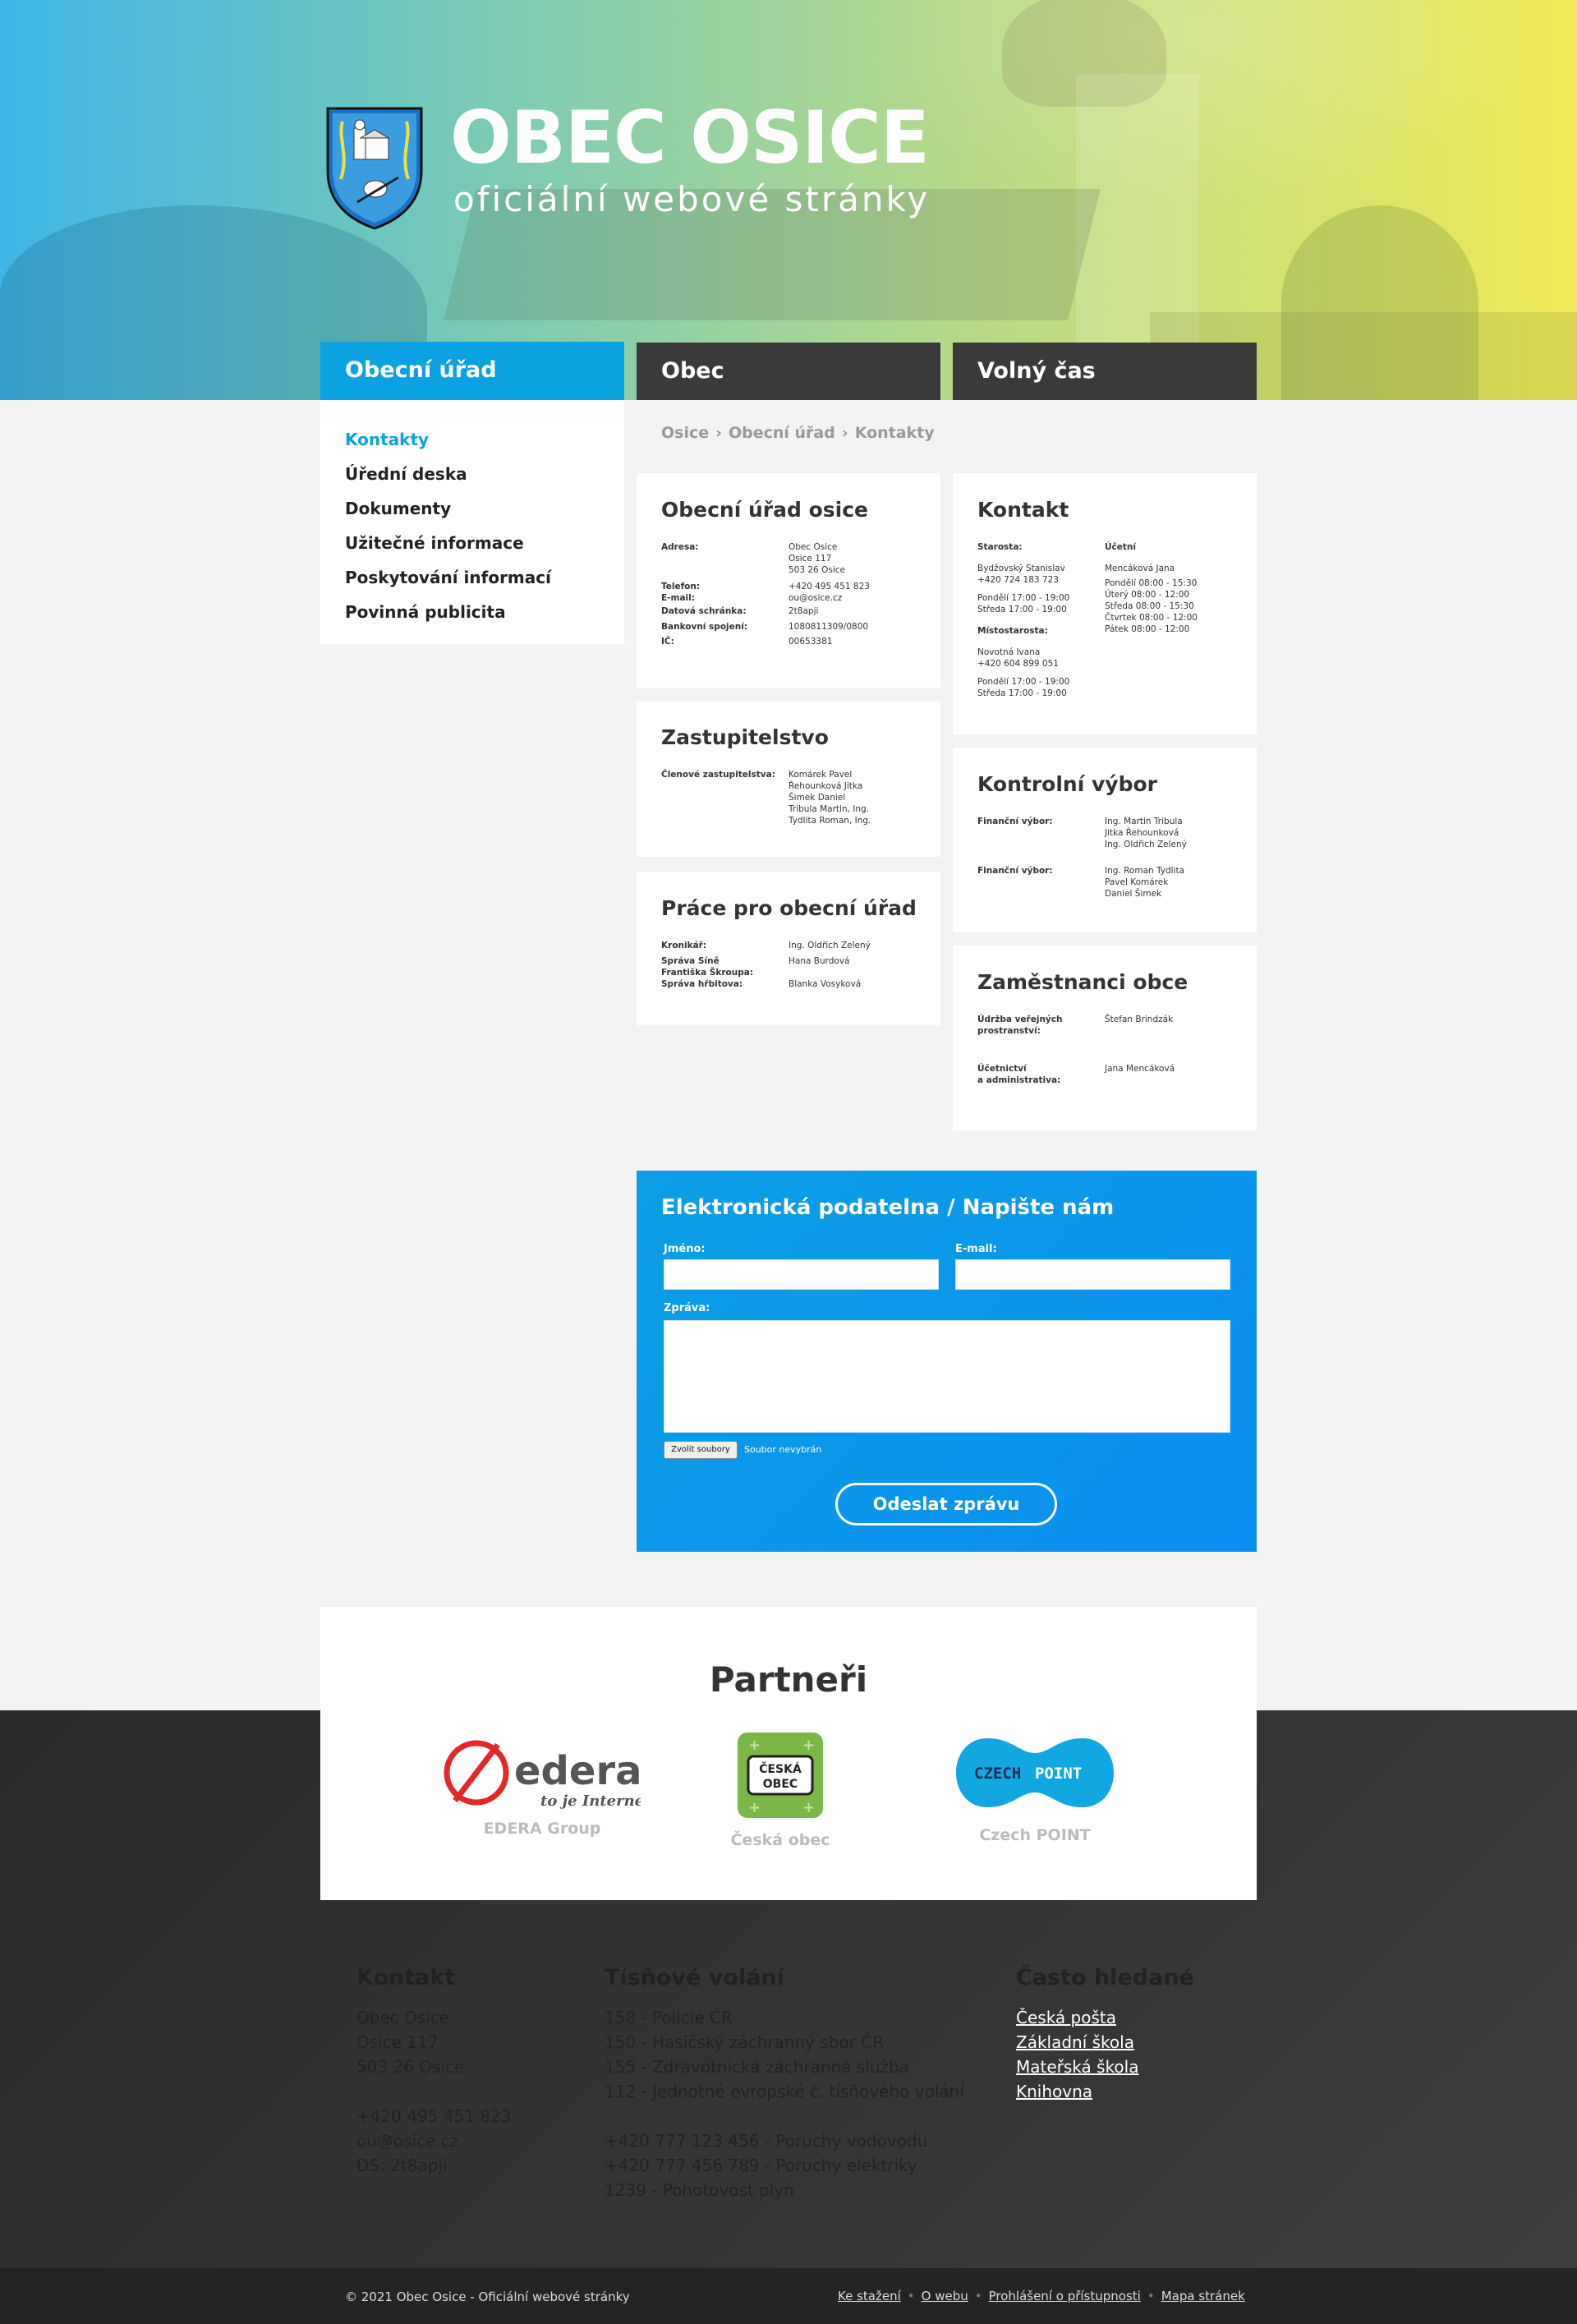  I want to click on council-member: Řehounková Jitka, so click(825, 786).